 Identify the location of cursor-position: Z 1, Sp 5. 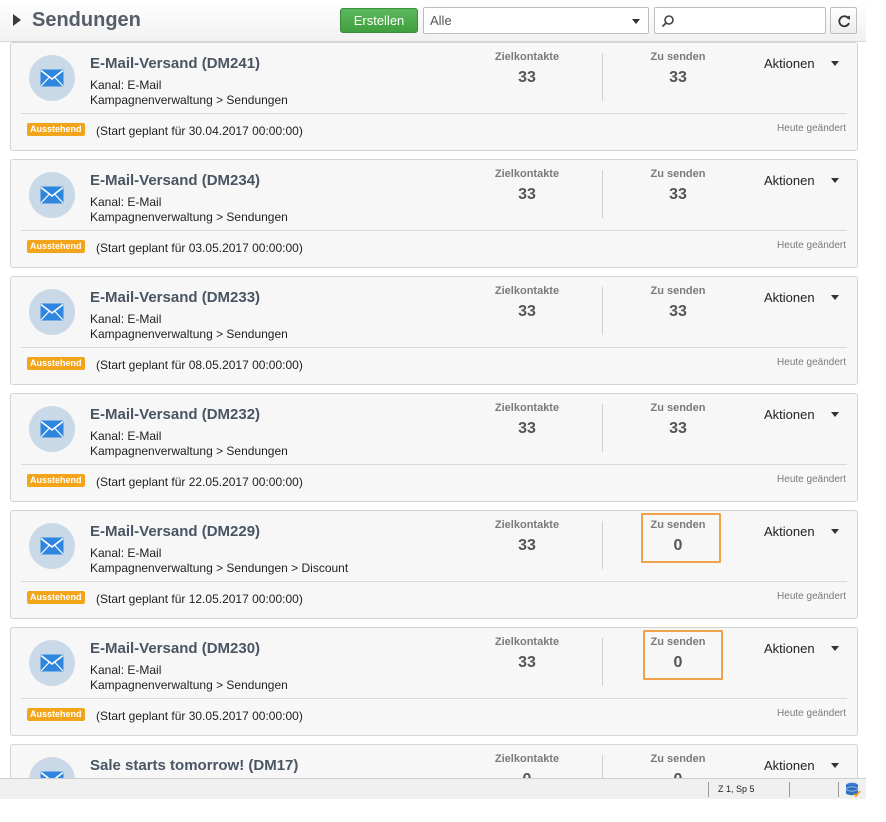
(736, 789).